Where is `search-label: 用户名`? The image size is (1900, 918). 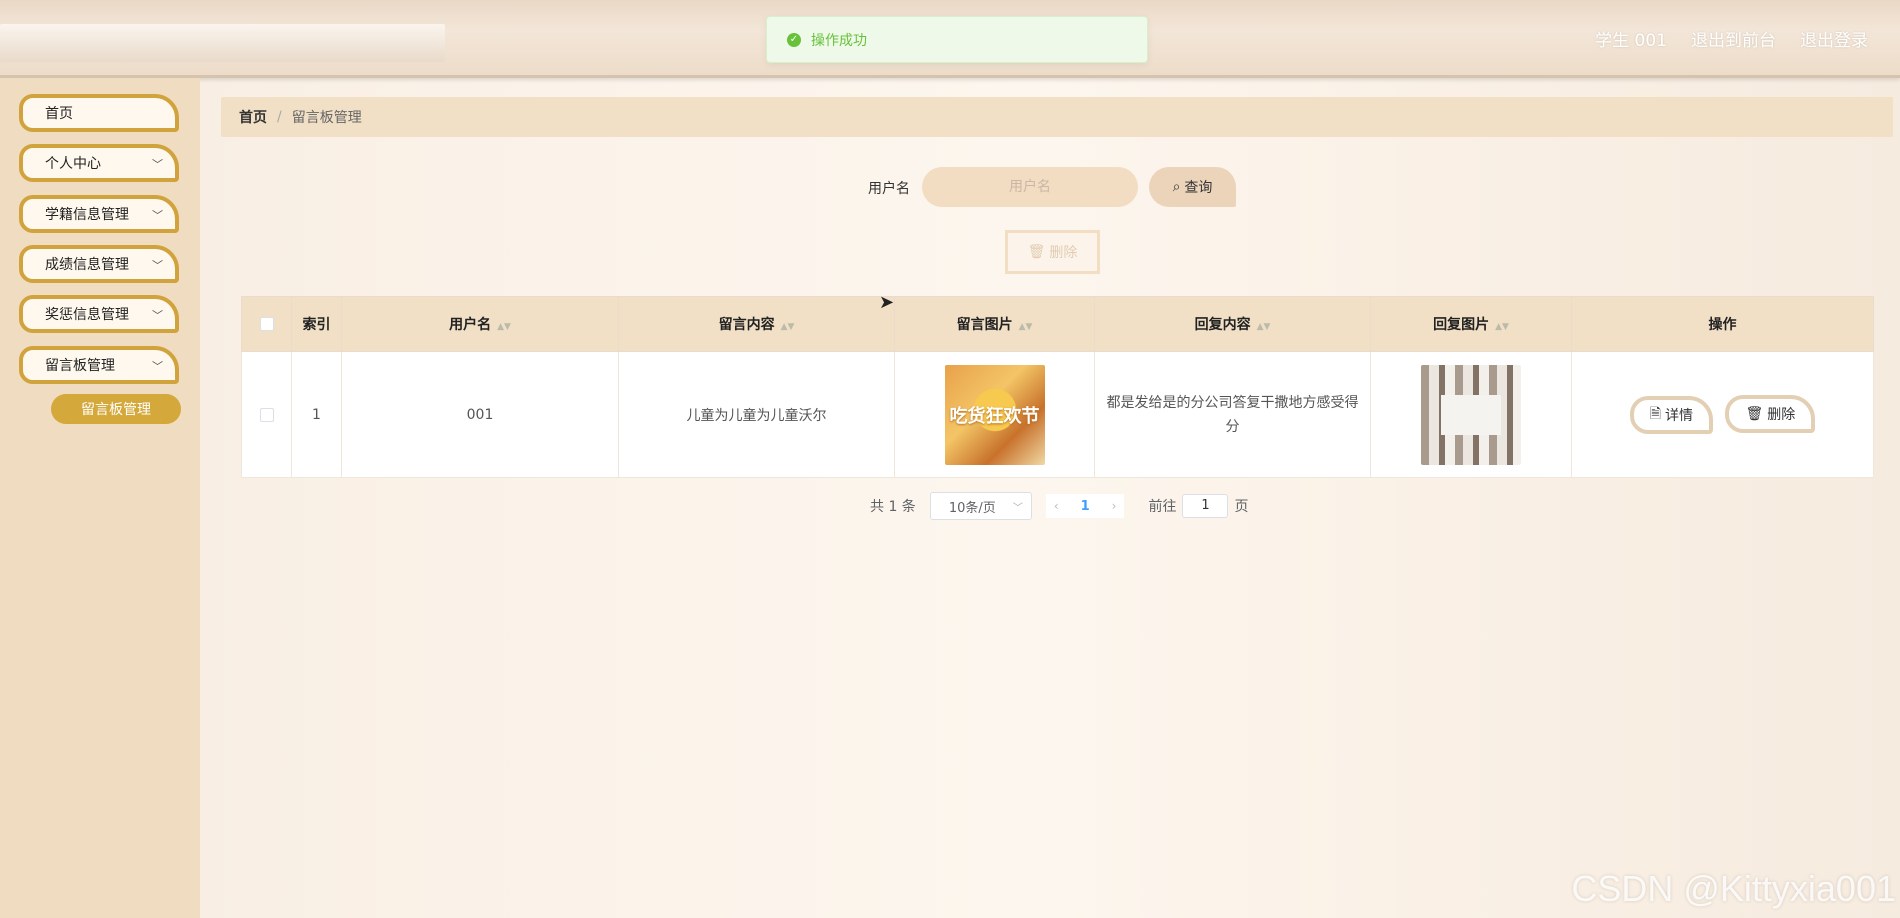
search-label: 用户名 is located at coordinates (889, 189).